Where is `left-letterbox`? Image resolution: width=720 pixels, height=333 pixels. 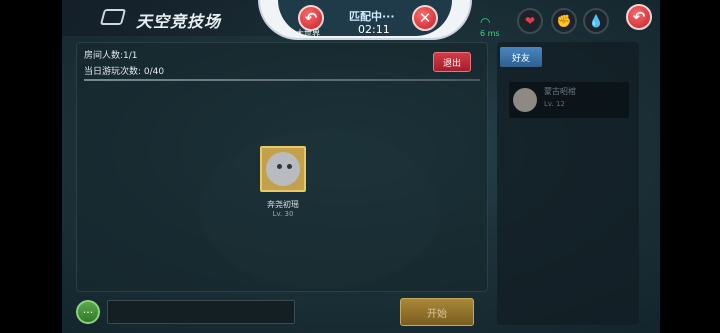 left-letterbox is located at coordinates (31, 166).